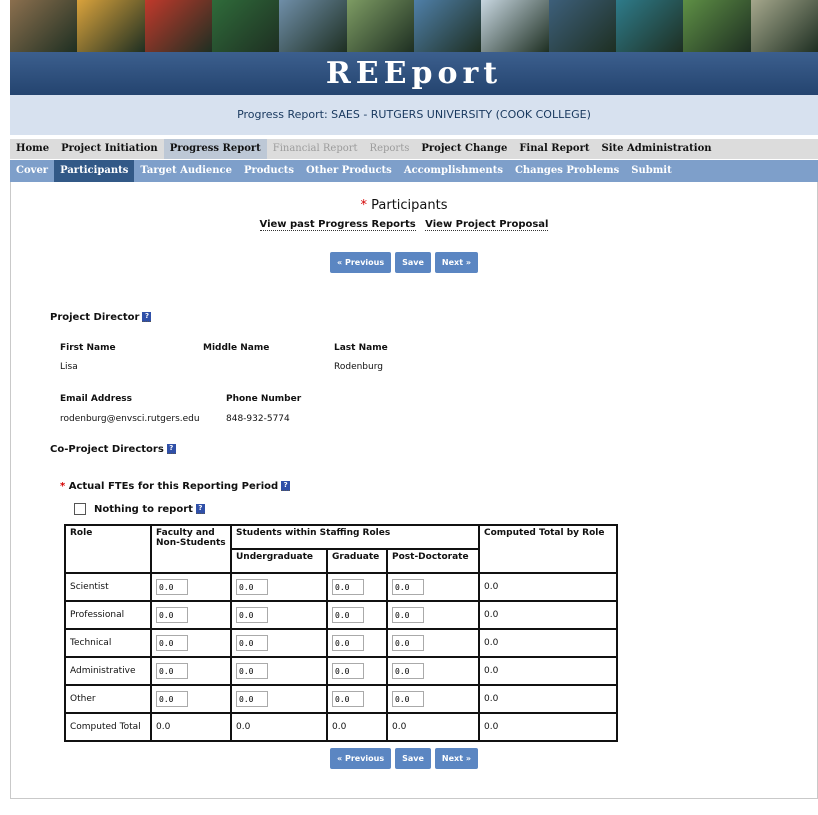  I want to click on col-header-role: Role, so click(108, 549).